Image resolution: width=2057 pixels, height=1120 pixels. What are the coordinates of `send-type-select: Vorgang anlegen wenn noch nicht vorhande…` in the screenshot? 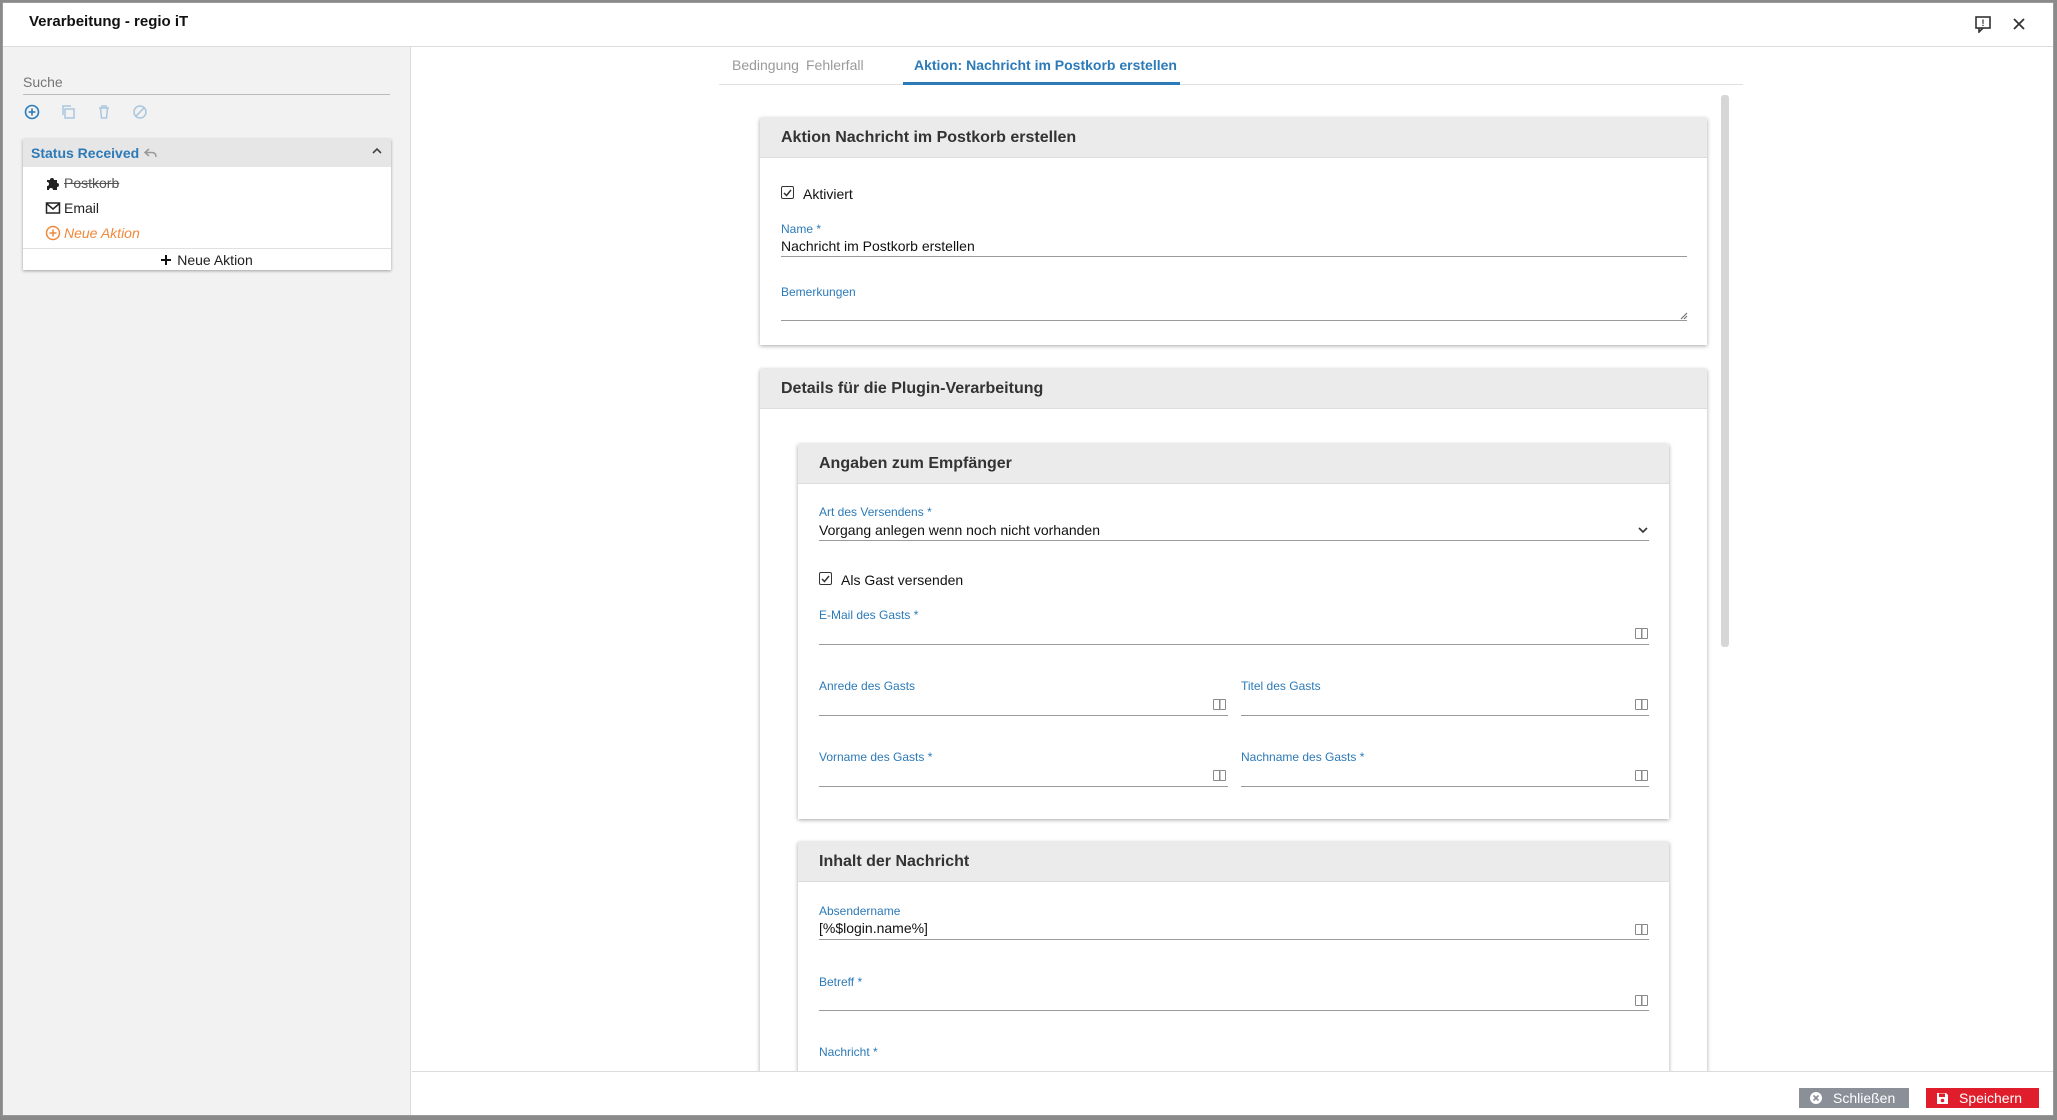 It's located at (959, 530).